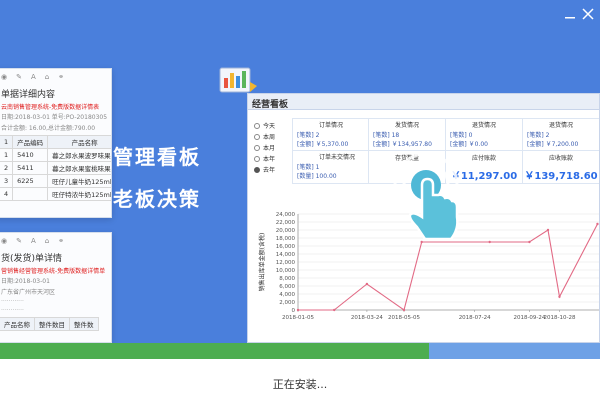  I want to click on period-option-month: 本月, so click(264, 147).